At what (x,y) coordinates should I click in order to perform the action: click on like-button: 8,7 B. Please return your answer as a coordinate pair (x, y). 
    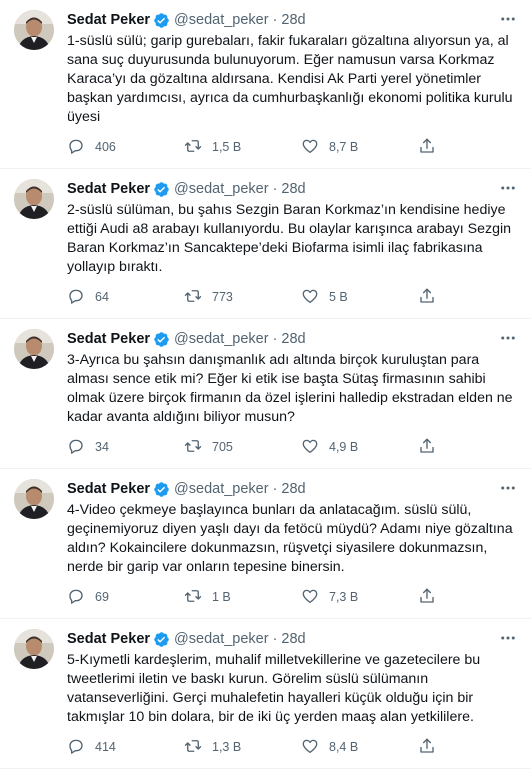
    Looking at the image, I should click on (359, 147).